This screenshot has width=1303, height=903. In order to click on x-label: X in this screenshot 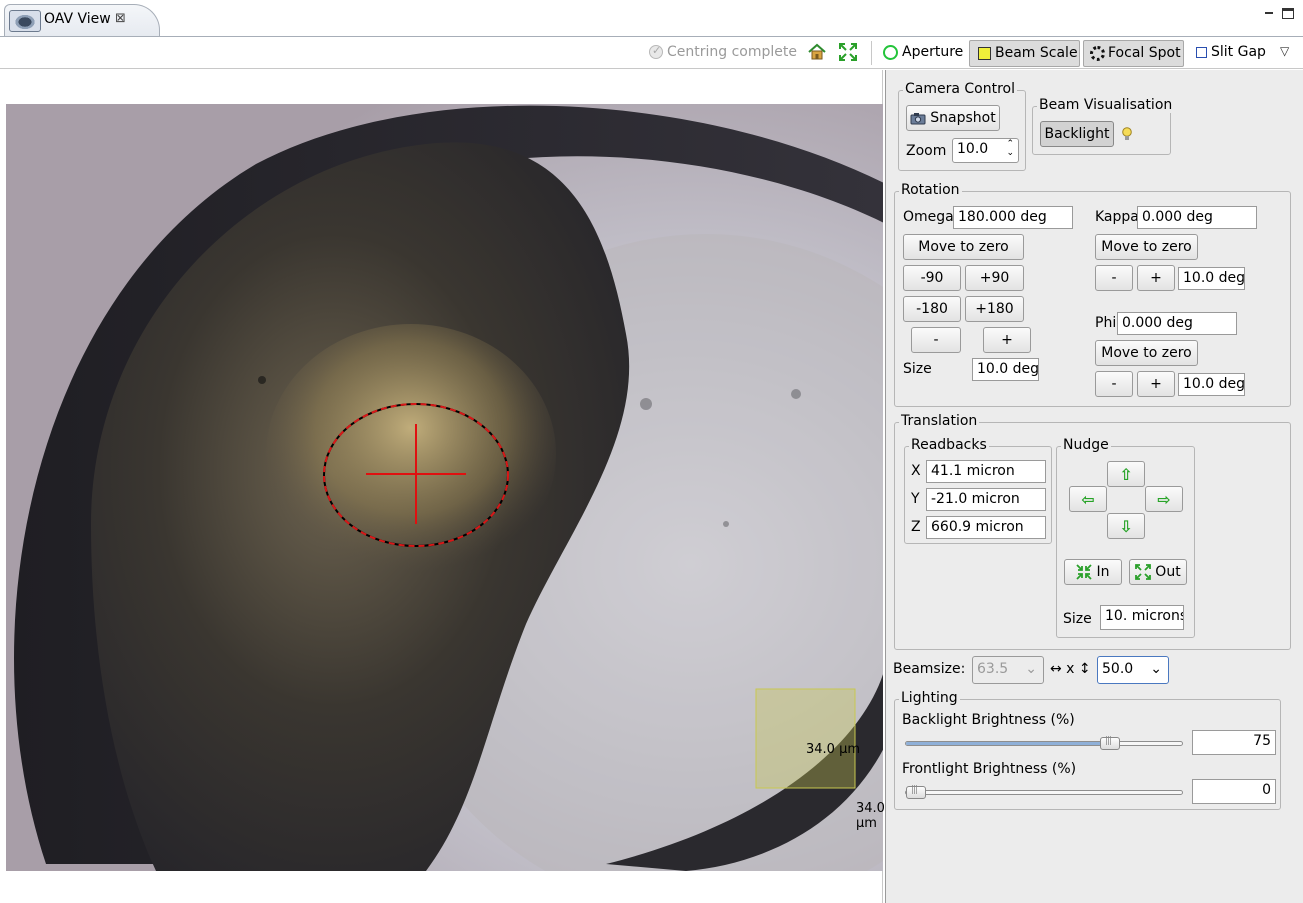, I will do `click(916, 471)`.